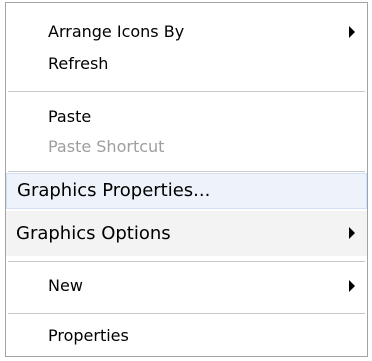 The height and width of the screenshot is (361, 372). Describe the element at coordinates (70, 116) in the screenshot. I see `menu-item-label: Paste` at that location.